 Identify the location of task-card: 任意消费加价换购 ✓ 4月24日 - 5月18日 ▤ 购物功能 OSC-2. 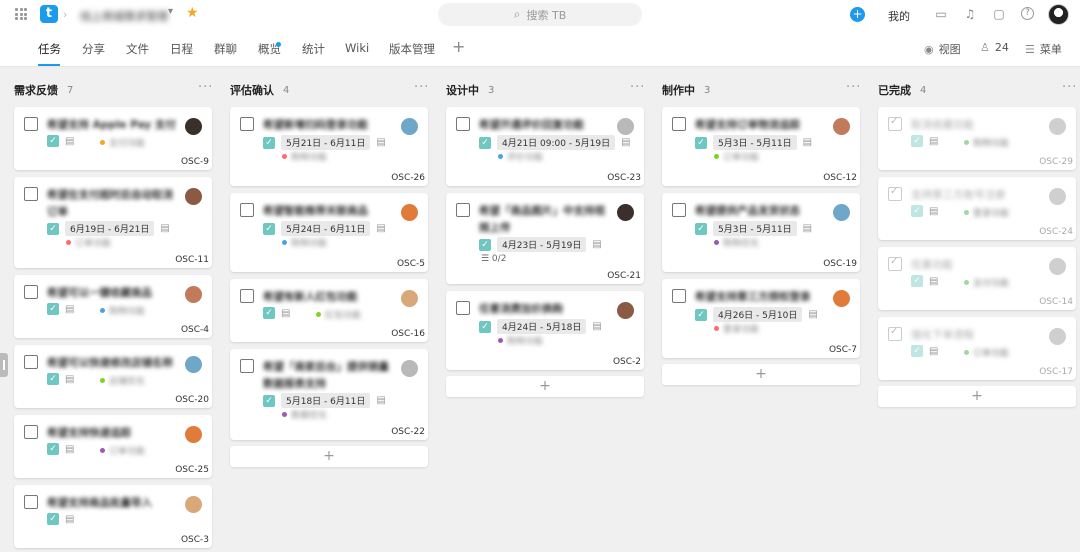
(545, 330).